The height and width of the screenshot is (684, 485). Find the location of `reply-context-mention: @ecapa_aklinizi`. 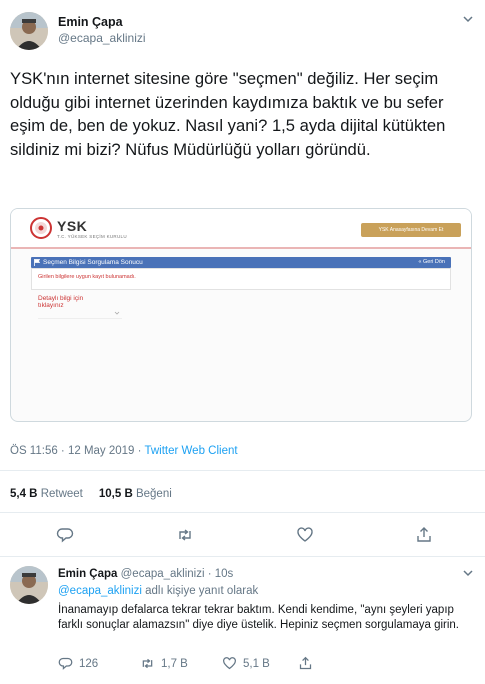

reply-context-mention: @ecapa_aklinizi is located at coordinates (100, 591).